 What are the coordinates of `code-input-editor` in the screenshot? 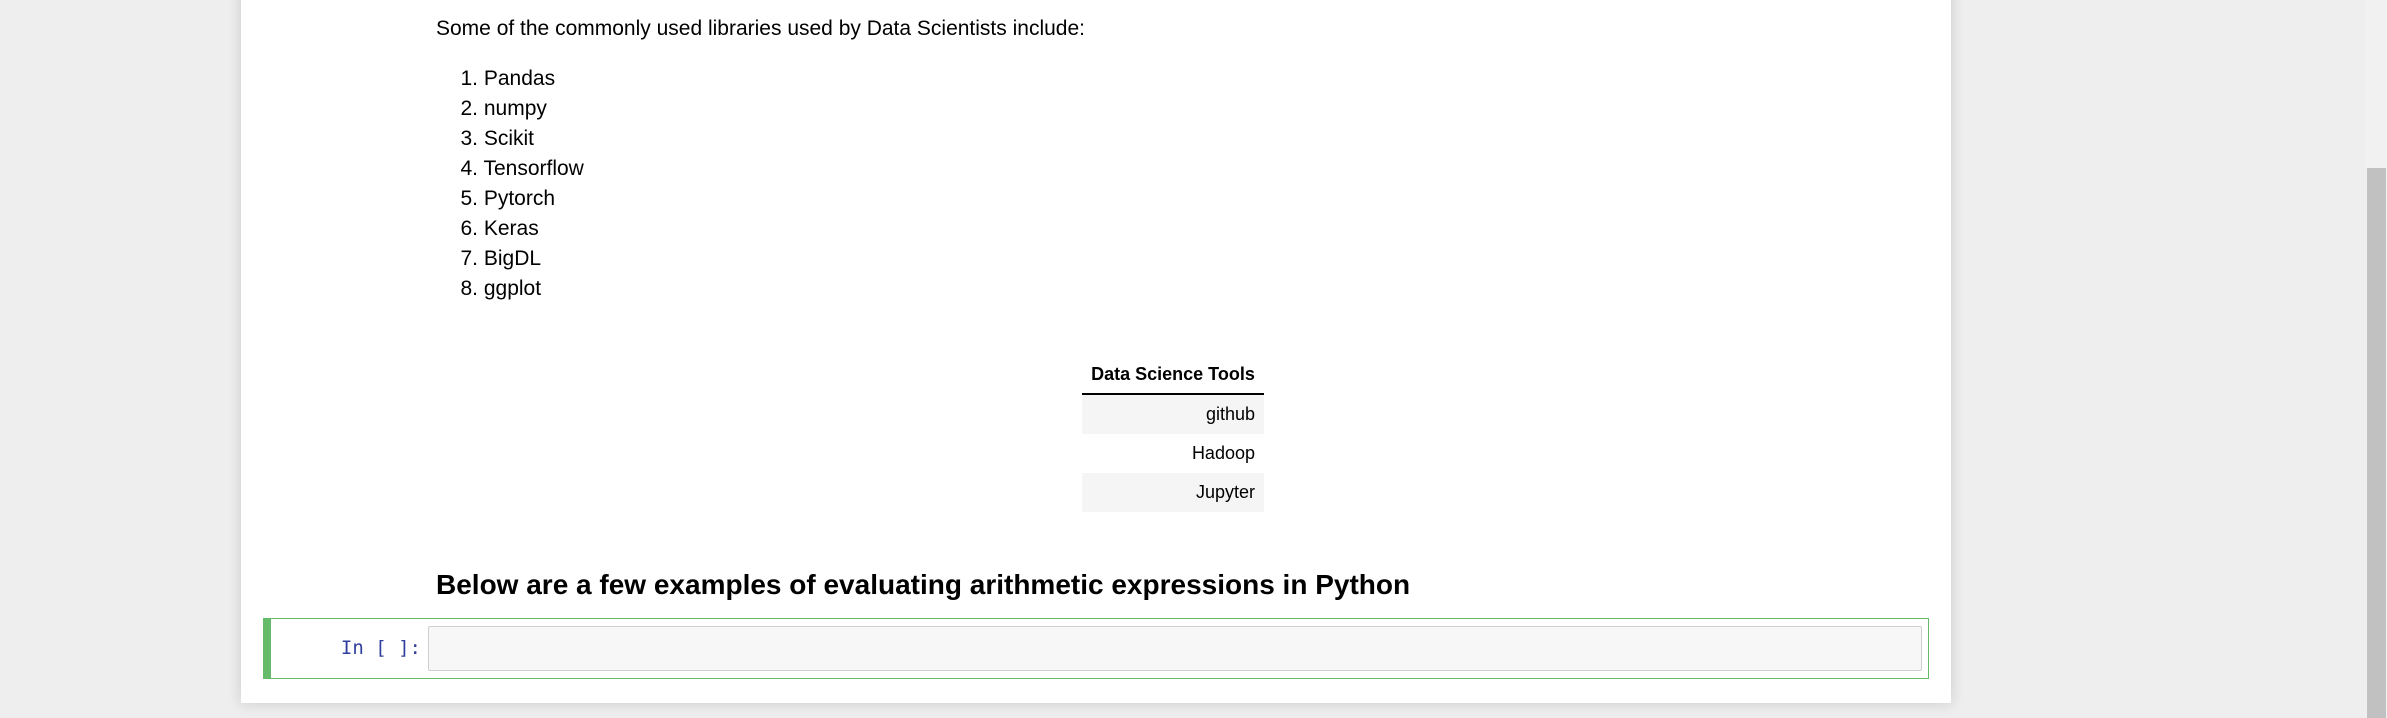 It's located at (1175, 648).